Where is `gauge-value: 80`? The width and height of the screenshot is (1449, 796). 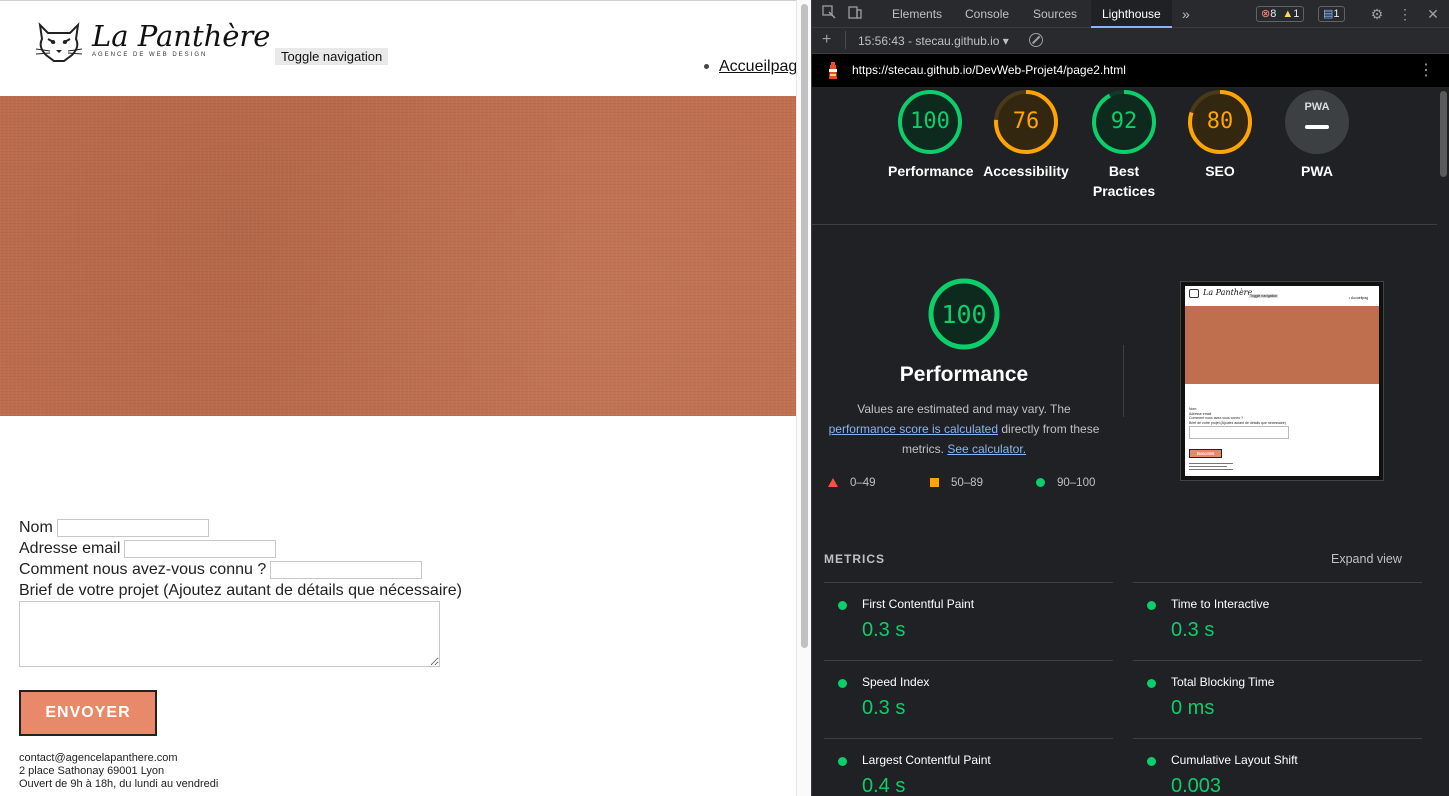
gauge-value: 80 is located at coordinates (1220, 121).